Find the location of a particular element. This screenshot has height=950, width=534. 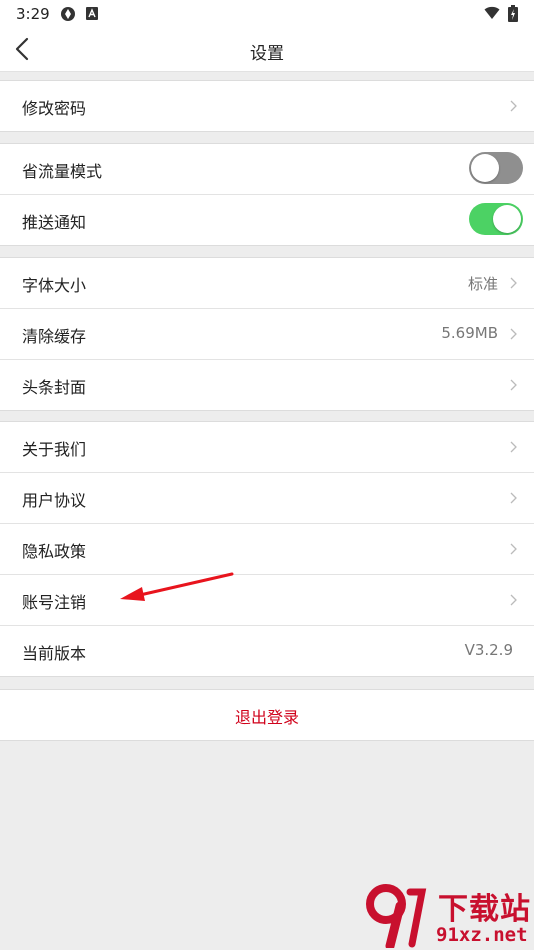

watermark-text-cn: 下载站 is located at coordinates (484, 909).